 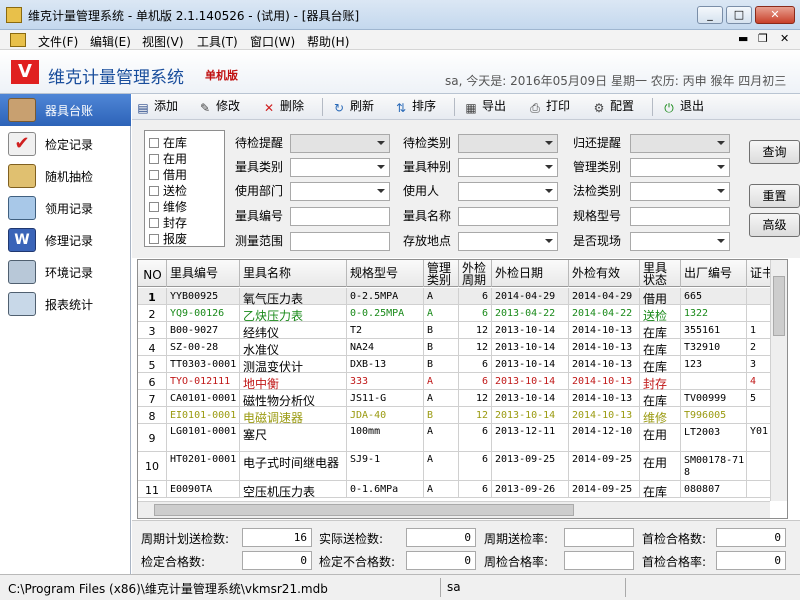 I want to click on stat-pass-count: 0, so click(x=277, y=560).